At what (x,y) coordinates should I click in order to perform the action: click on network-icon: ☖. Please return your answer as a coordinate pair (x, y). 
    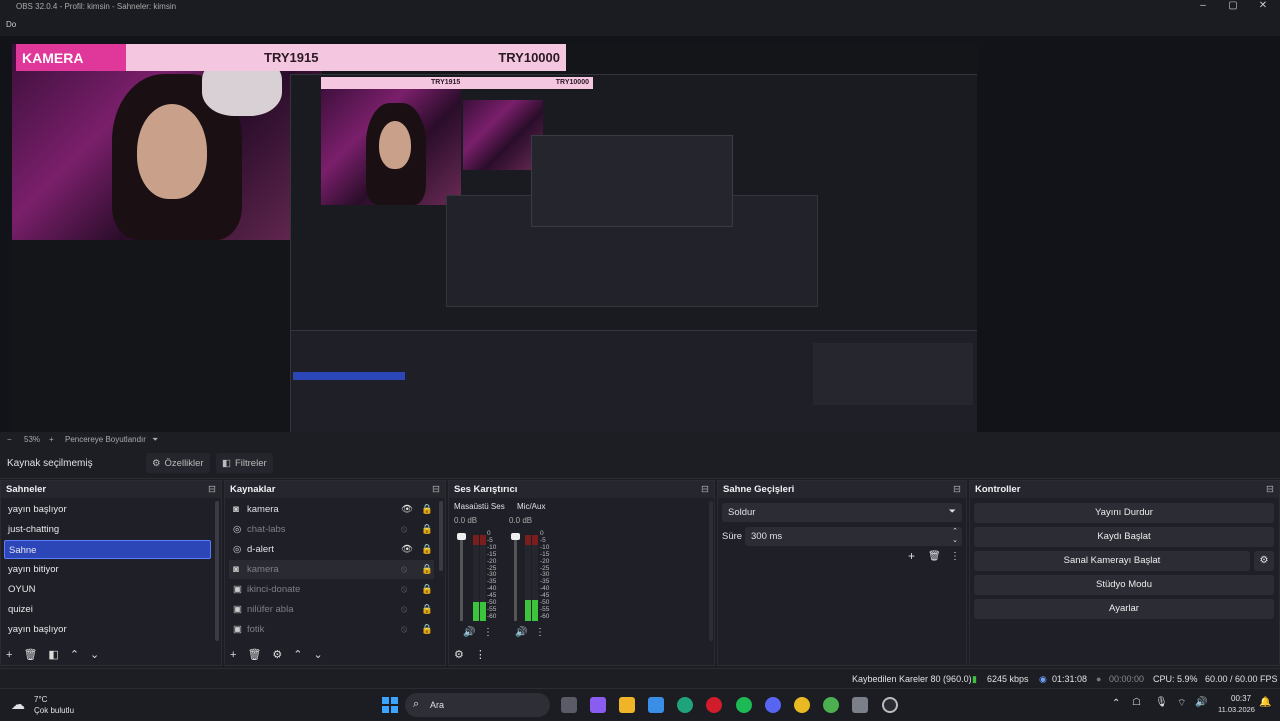
    Looking at the image, I should click on (1136, 702).